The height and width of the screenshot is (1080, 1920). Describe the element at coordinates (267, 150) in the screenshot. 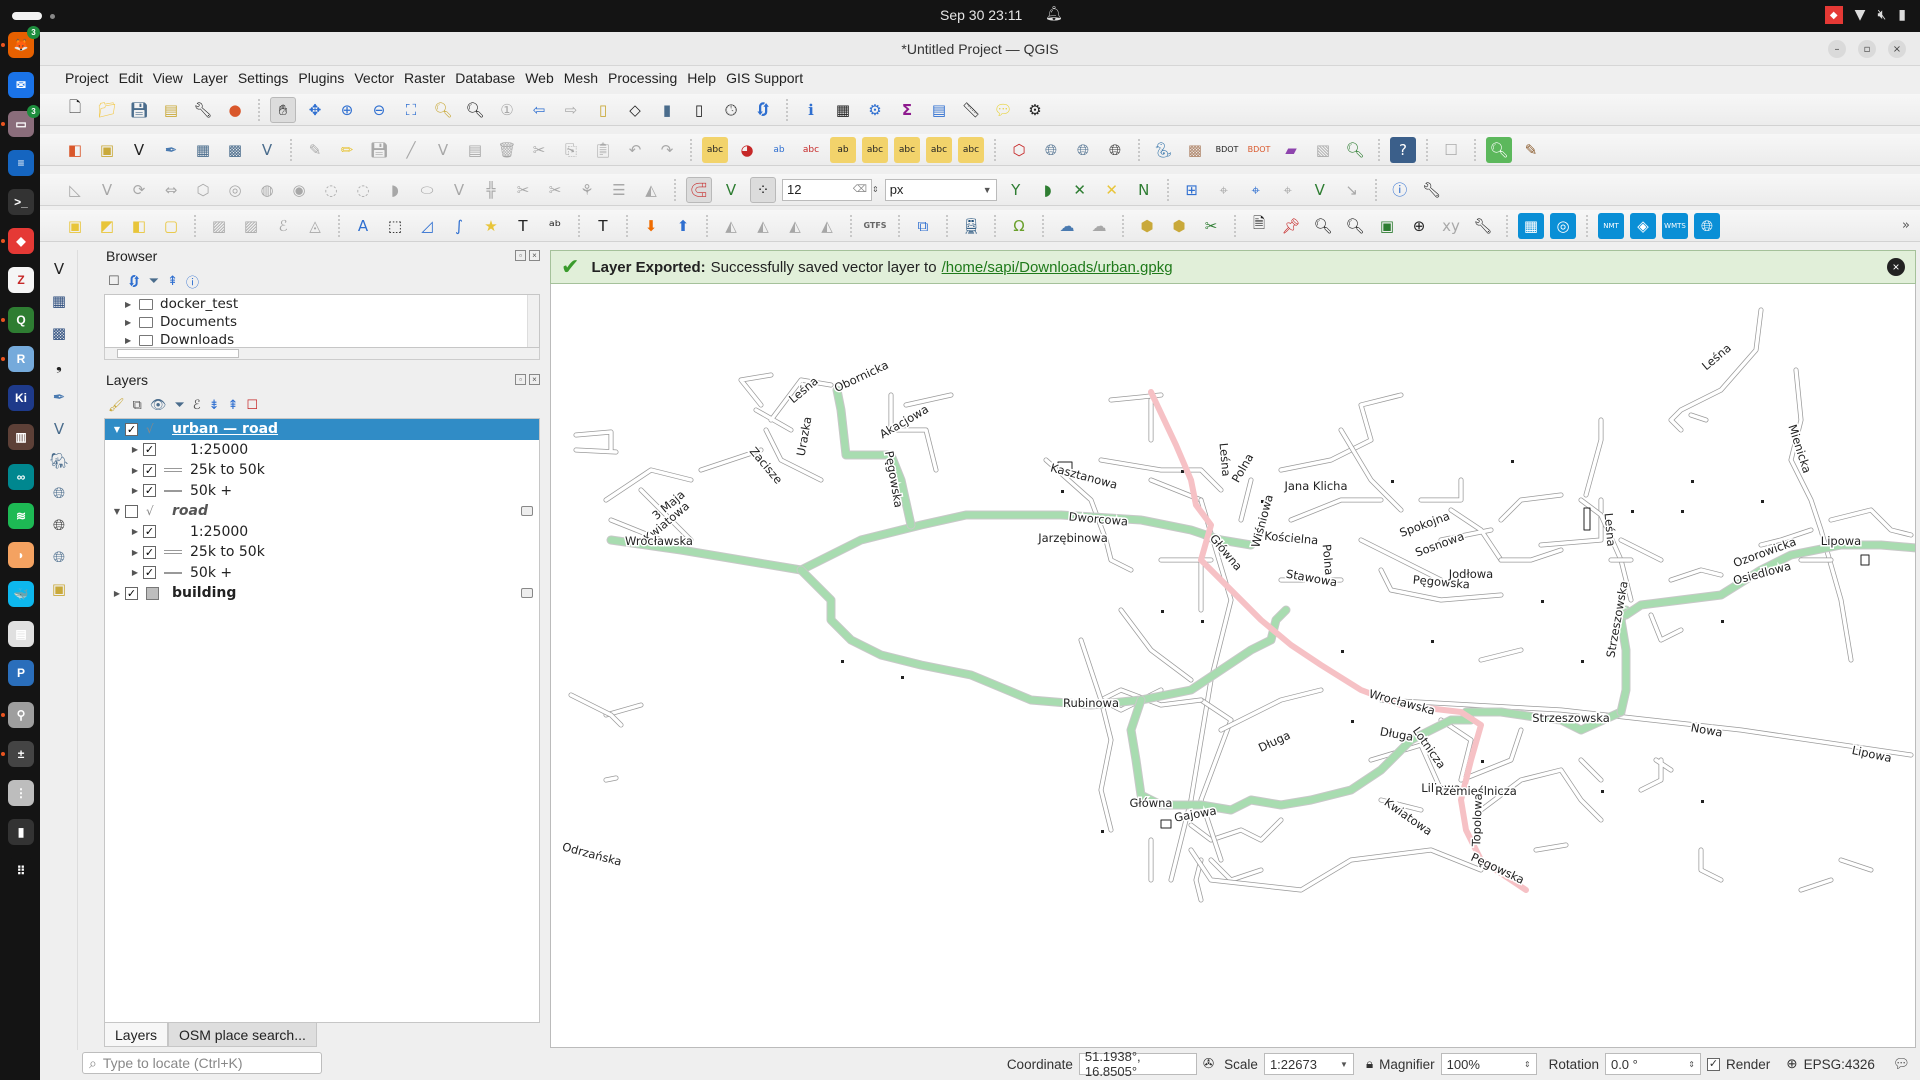

I see `new-temporary-layer-icon: V` at that location.